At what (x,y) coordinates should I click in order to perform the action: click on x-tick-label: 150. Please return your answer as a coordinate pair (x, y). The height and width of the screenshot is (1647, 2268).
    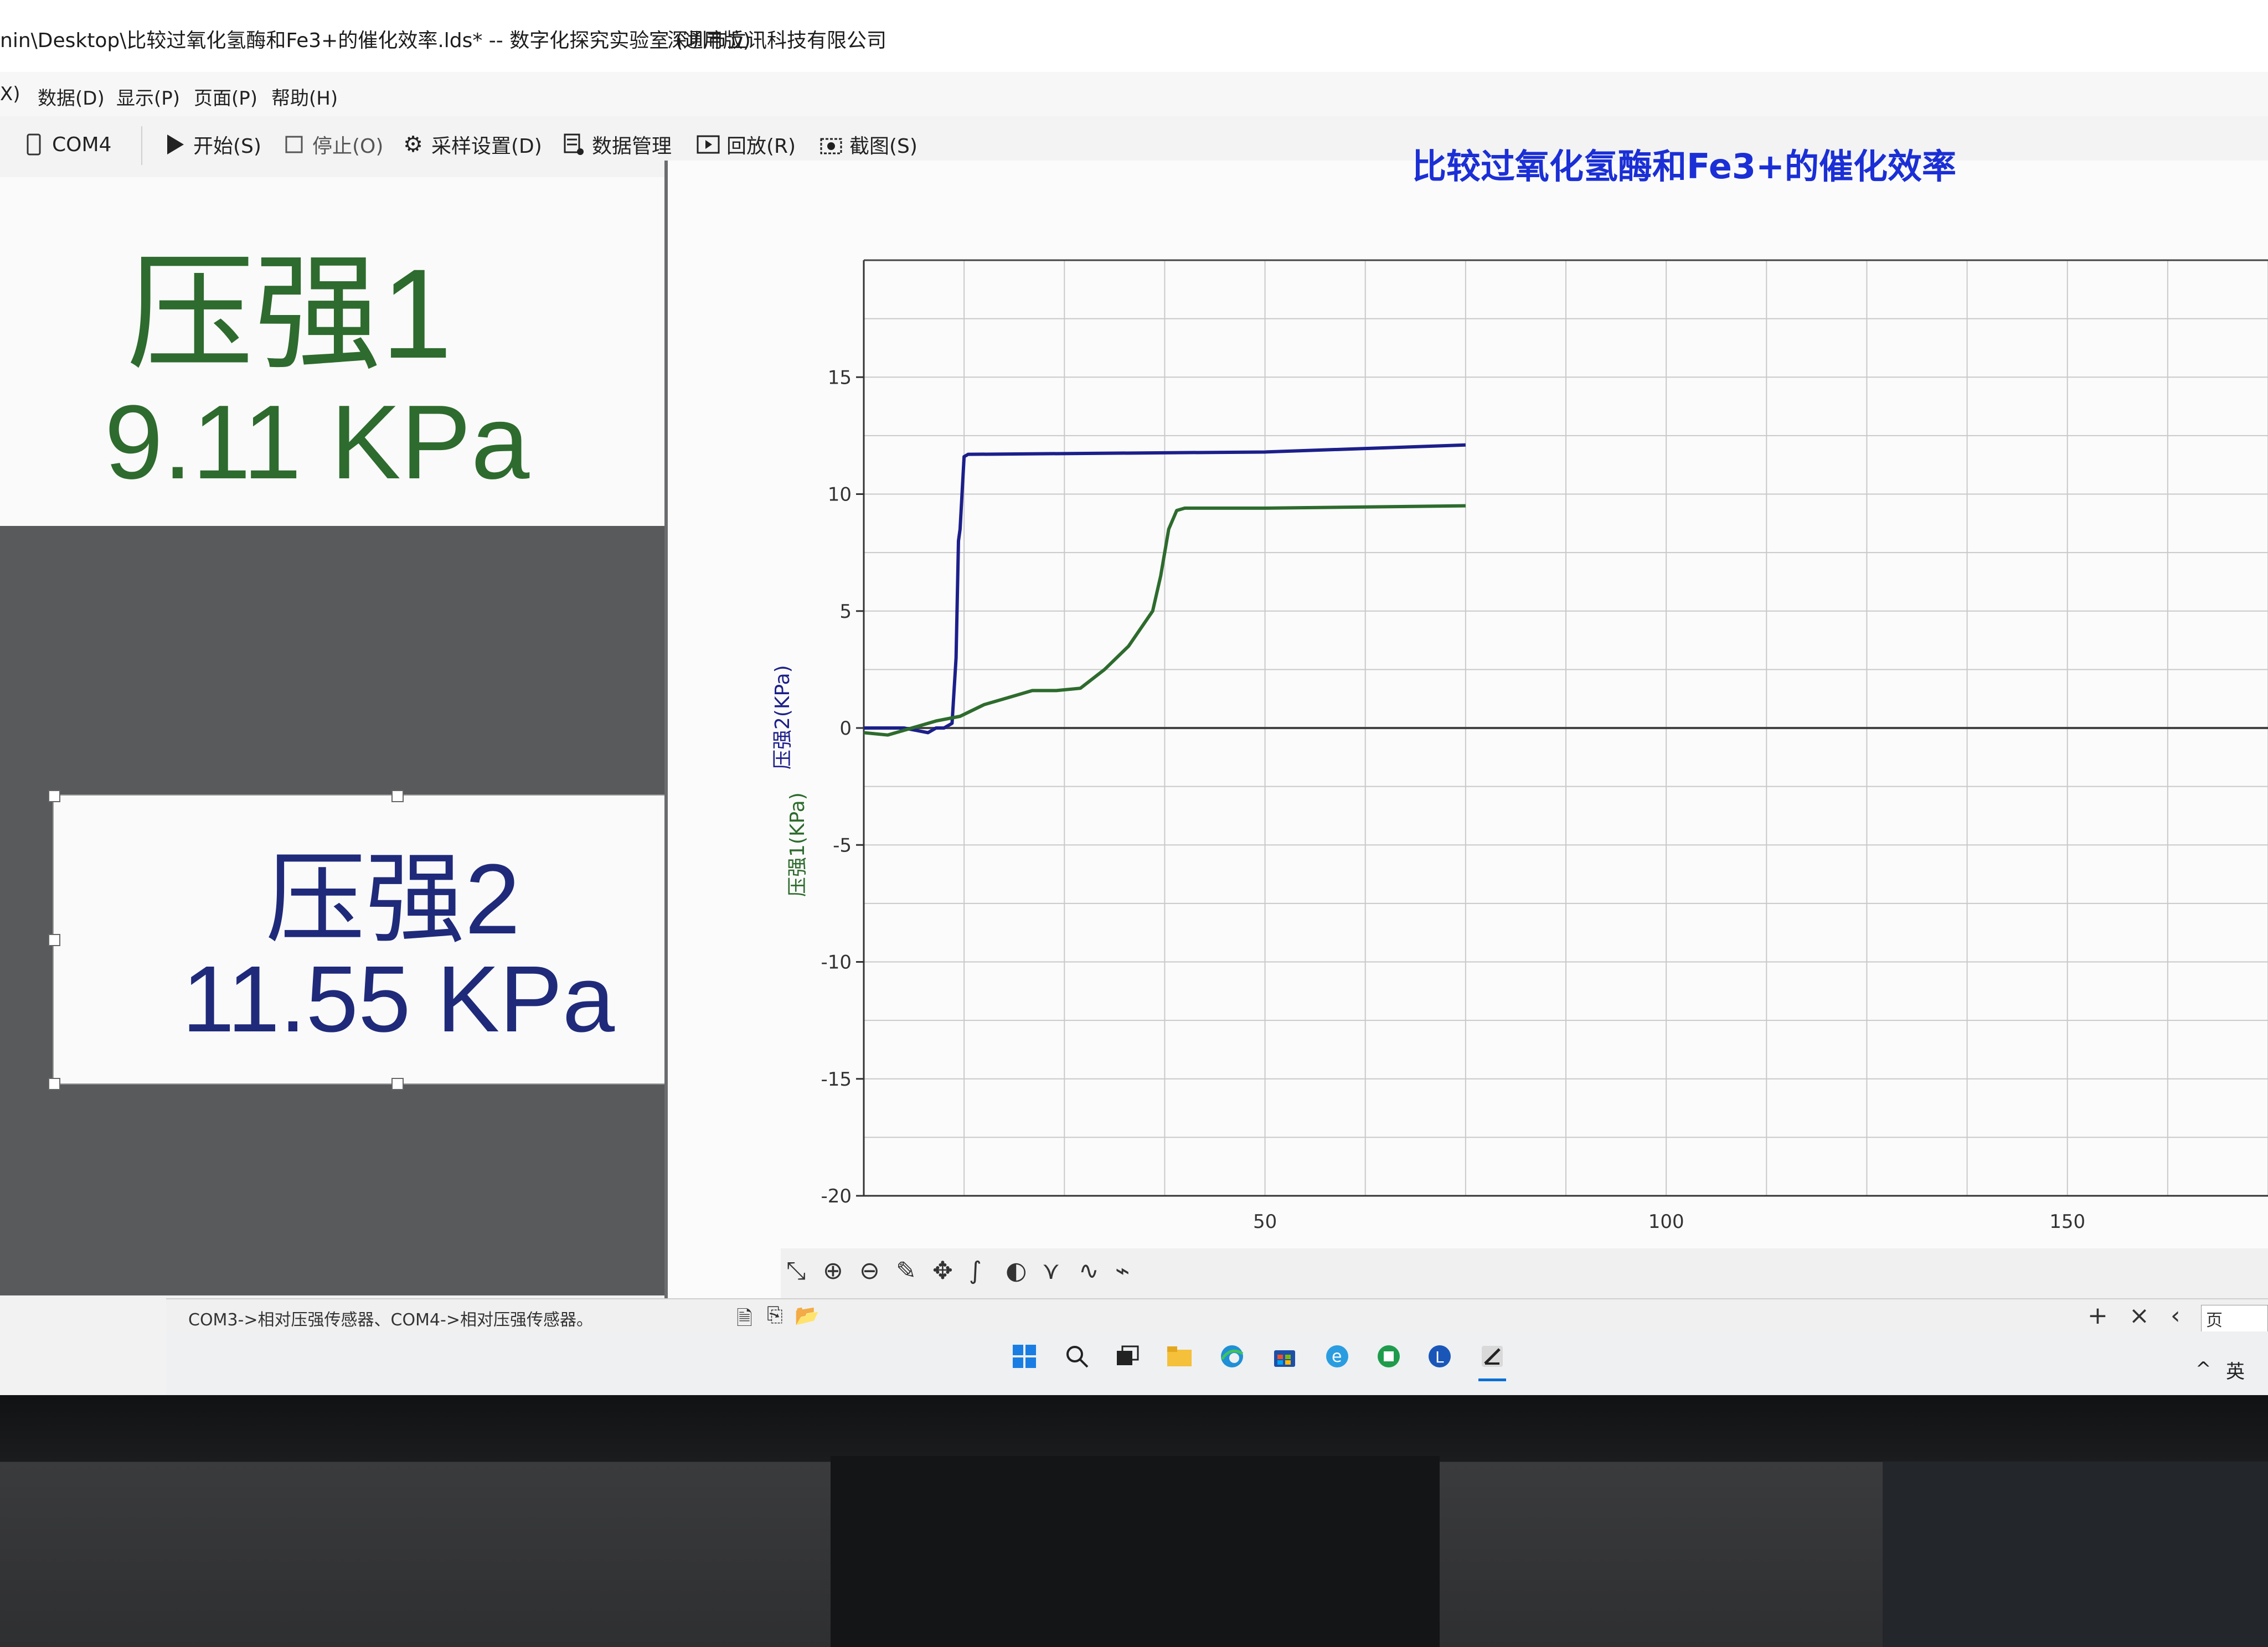
    Looking at the image, I should click on (2067, 1222).